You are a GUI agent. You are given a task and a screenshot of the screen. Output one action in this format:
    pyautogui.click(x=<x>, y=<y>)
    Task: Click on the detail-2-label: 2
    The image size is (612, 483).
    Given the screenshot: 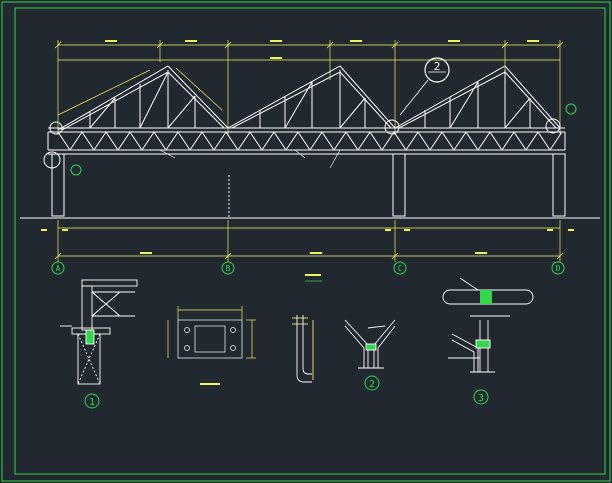 What is the action you would take?
    pyautogui.click(x=372, y=384)
    